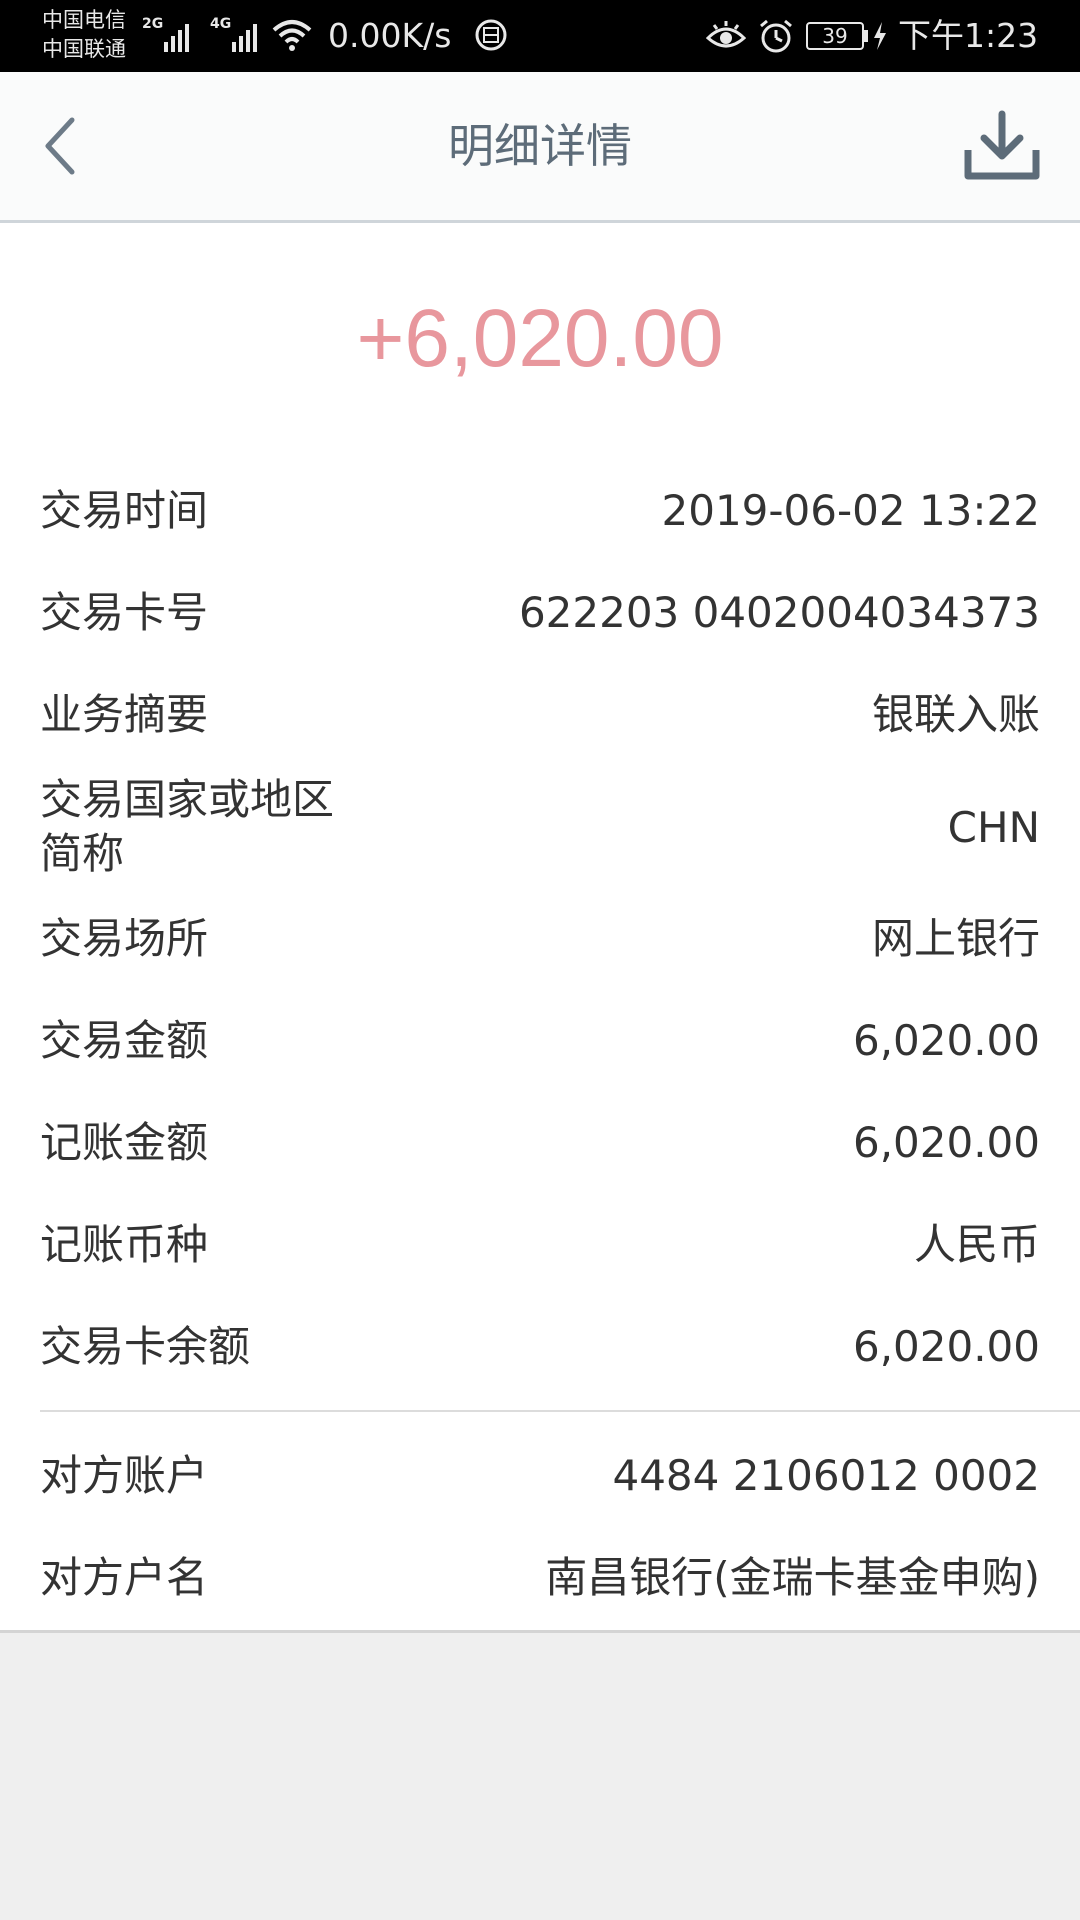 This screenshot has height=1920, width=1080. What do you see at coordinates (976, 1244) in the screenshot?
I see `row-value: 人民币` at bounding box center [976, 1244].